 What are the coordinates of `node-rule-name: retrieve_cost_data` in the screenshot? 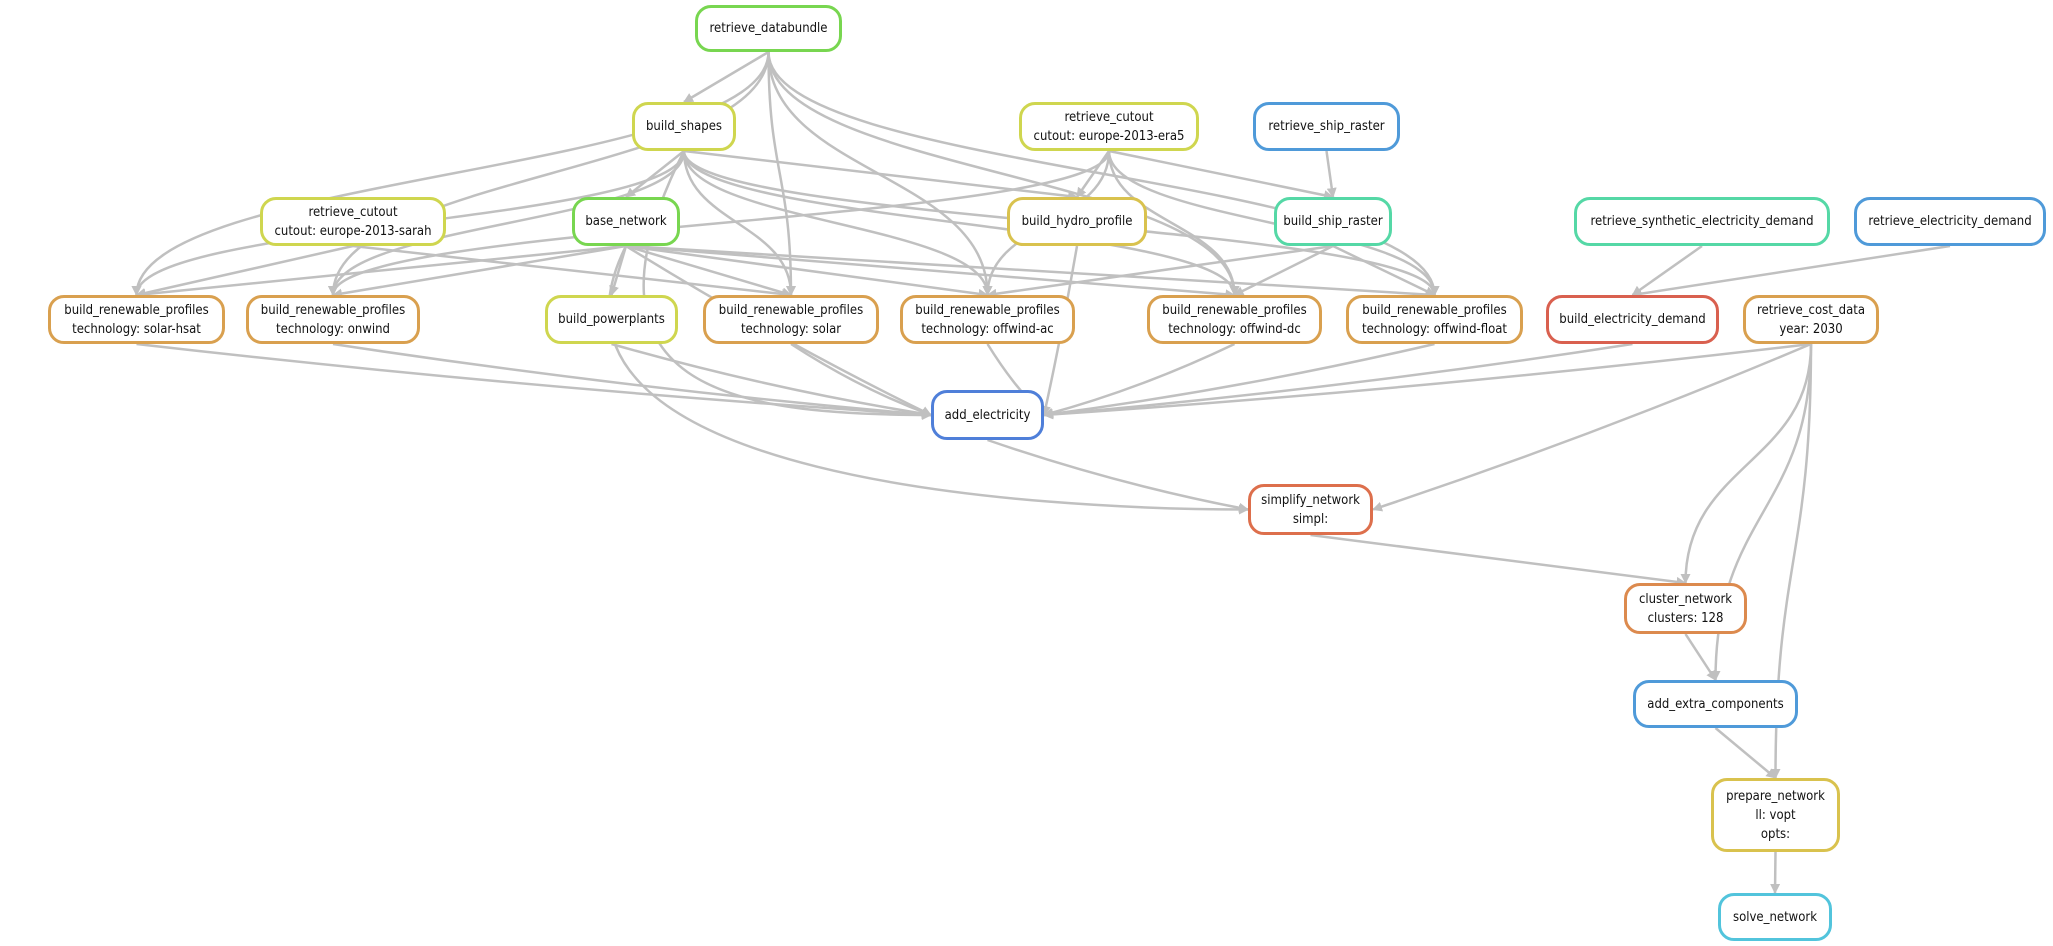 It's located at (1811, 310).